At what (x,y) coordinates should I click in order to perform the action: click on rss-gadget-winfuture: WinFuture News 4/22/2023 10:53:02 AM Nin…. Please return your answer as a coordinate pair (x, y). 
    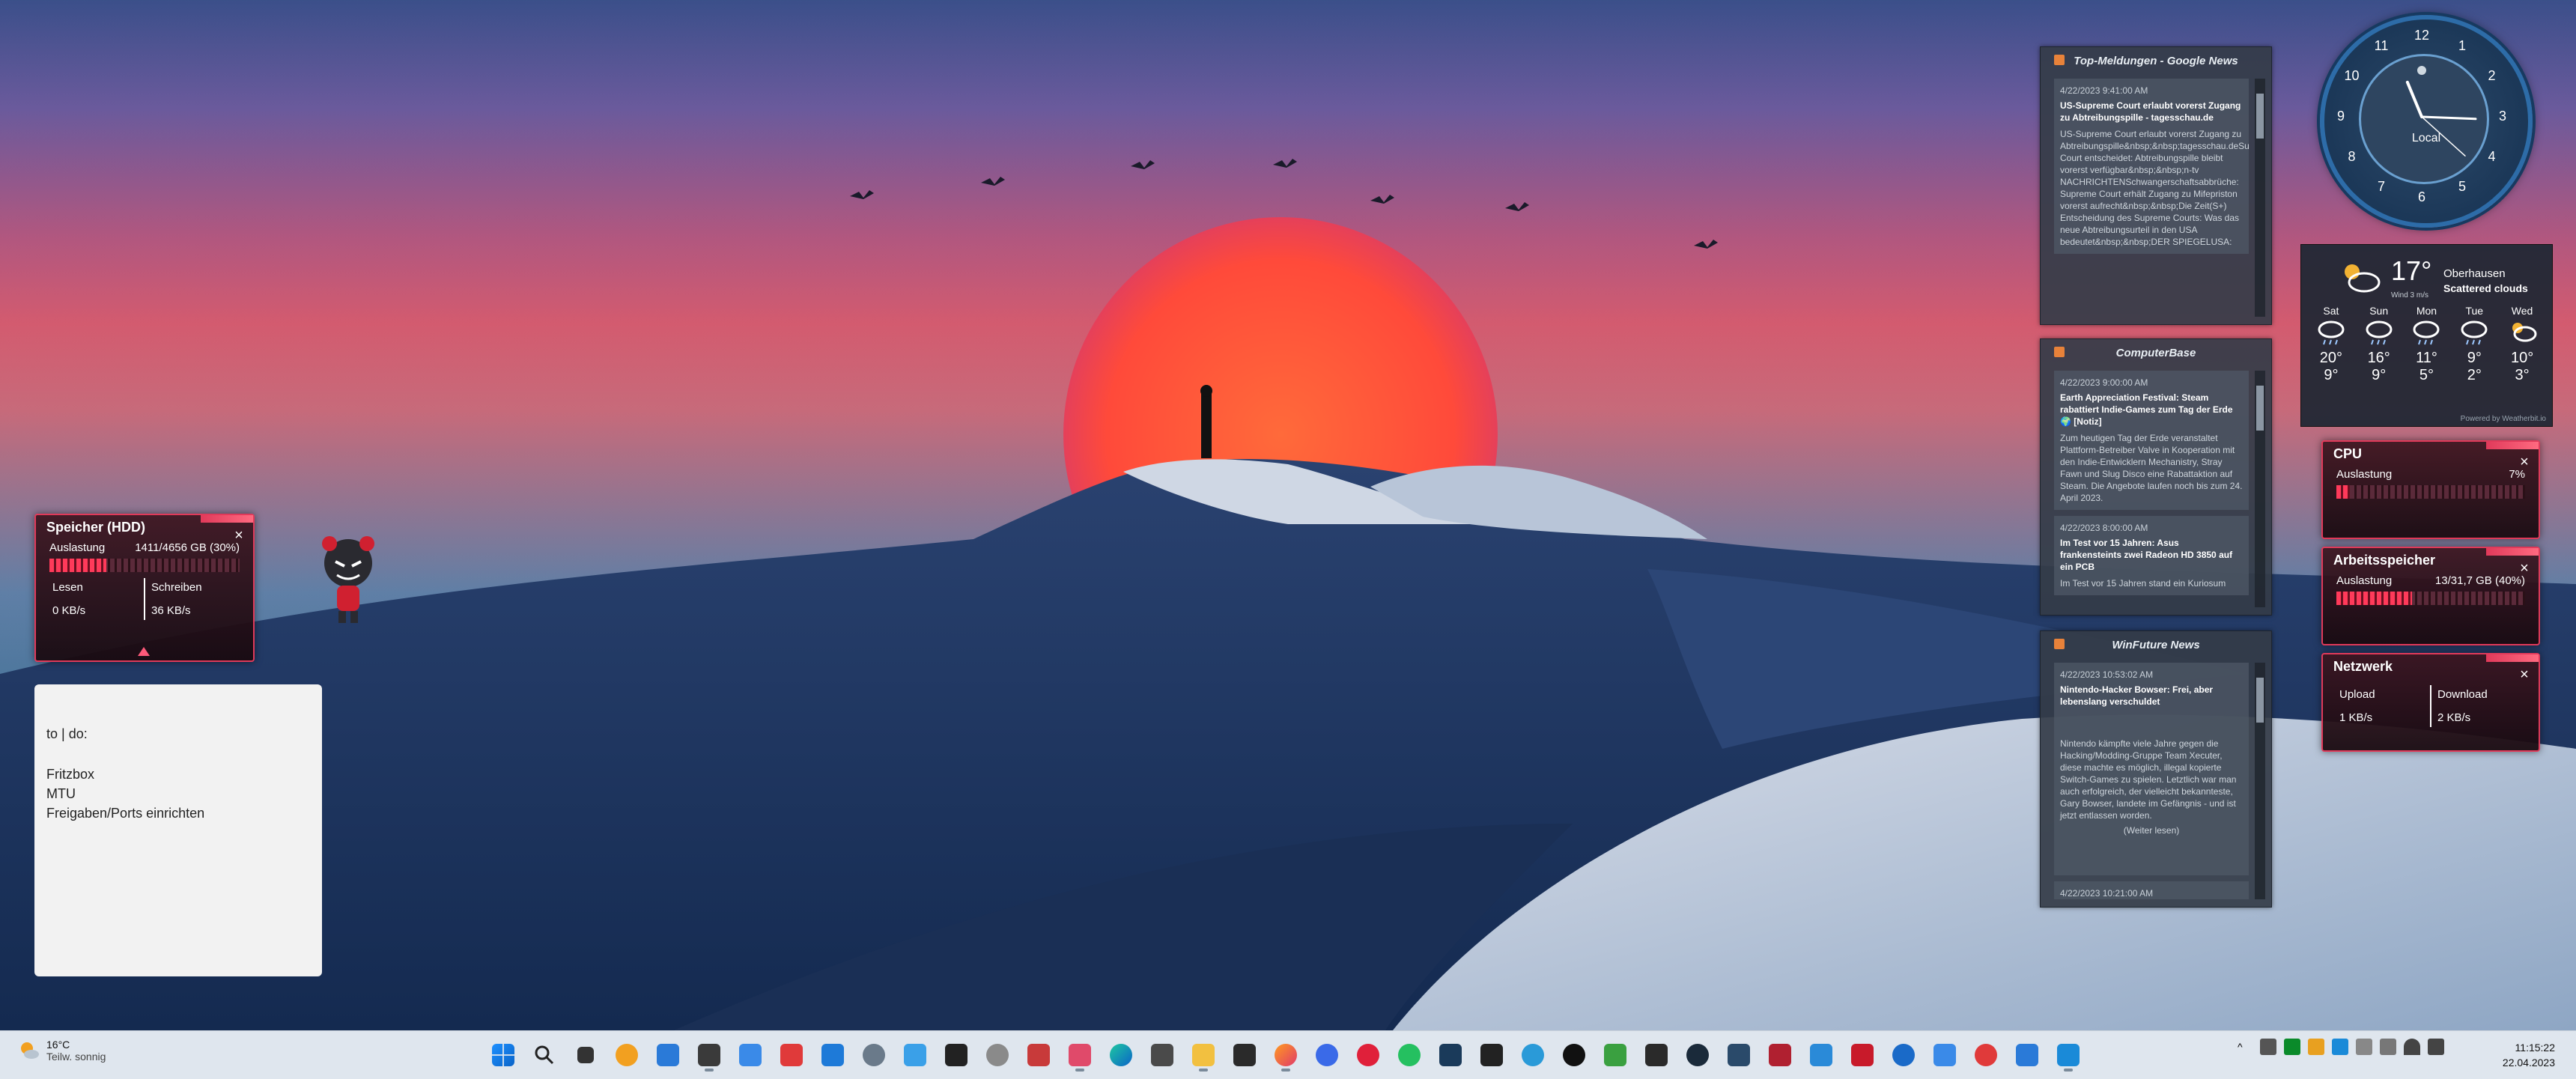
    Looking at the image, I should click on (2156, 769).